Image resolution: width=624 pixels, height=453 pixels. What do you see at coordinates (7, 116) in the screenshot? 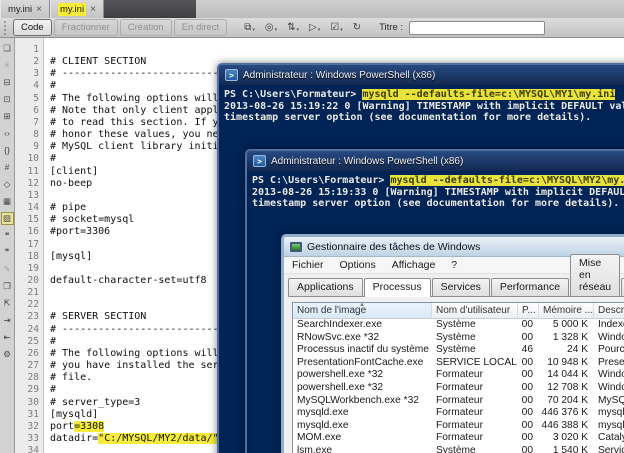
I see `expand-all-icon: ⊞` at bounding box center [7, 116].